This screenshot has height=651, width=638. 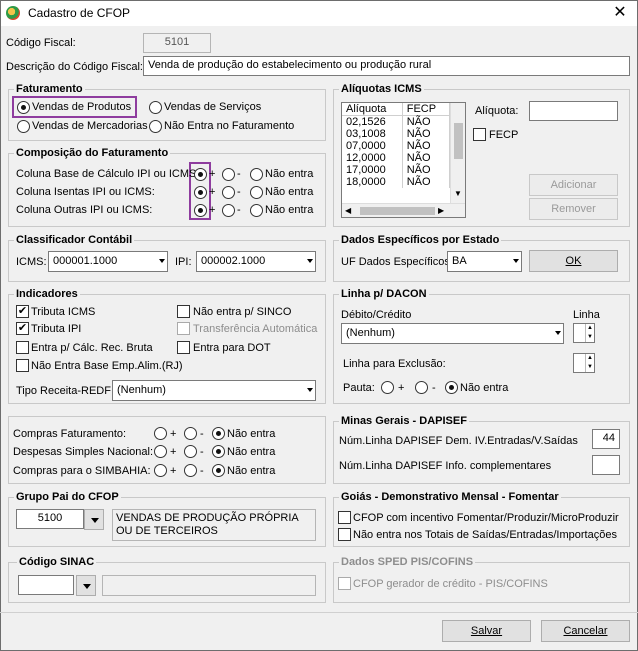 What do you see at coordinates (484, 261) in the screenshot?
I see `uf-select: BA` at bounding box center [484, 261].